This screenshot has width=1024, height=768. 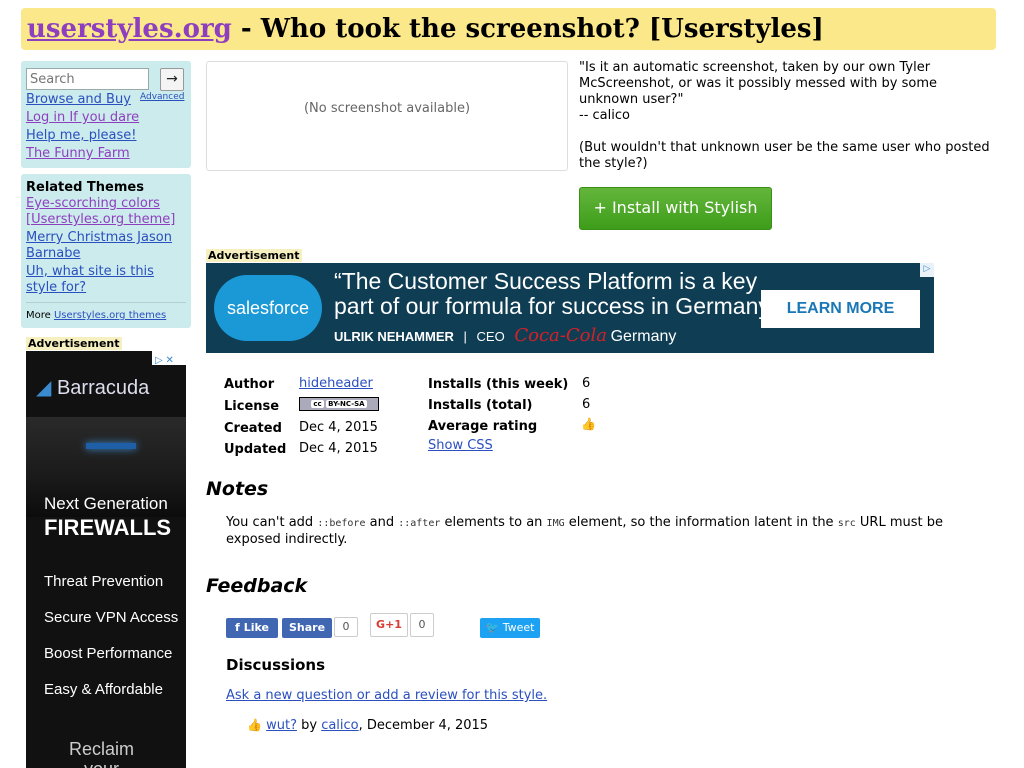 What do you see at coordinates (103, 689) in the screenshot?
I see `ad-feature: Easy & Affordable` at bounding box center [103, 689].